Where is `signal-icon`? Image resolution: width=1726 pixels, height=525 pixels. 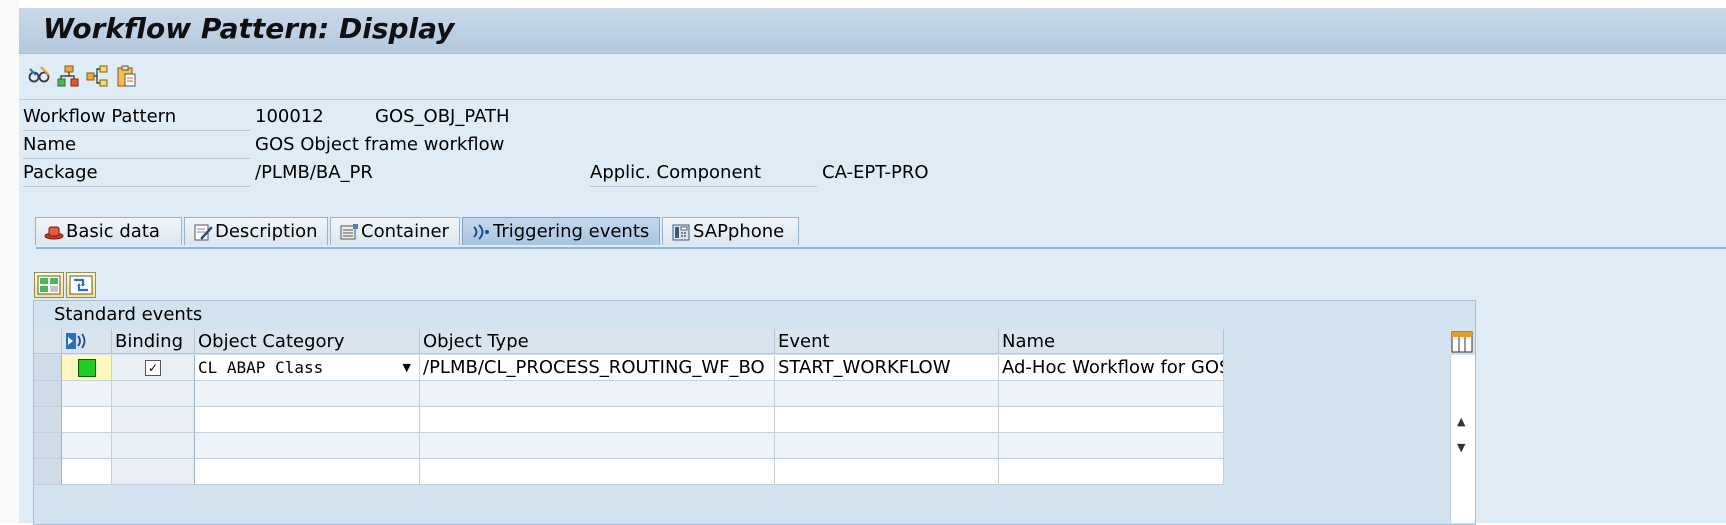 signal-icon is located at coordinates (481, 232).